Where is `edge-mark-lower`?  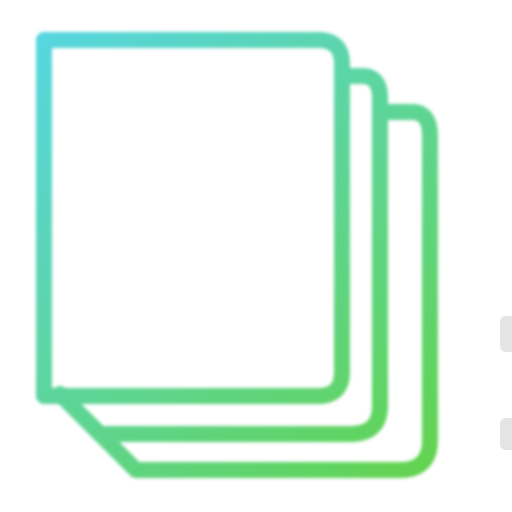
edge-mark-lower is located at coordinates (506, 434).